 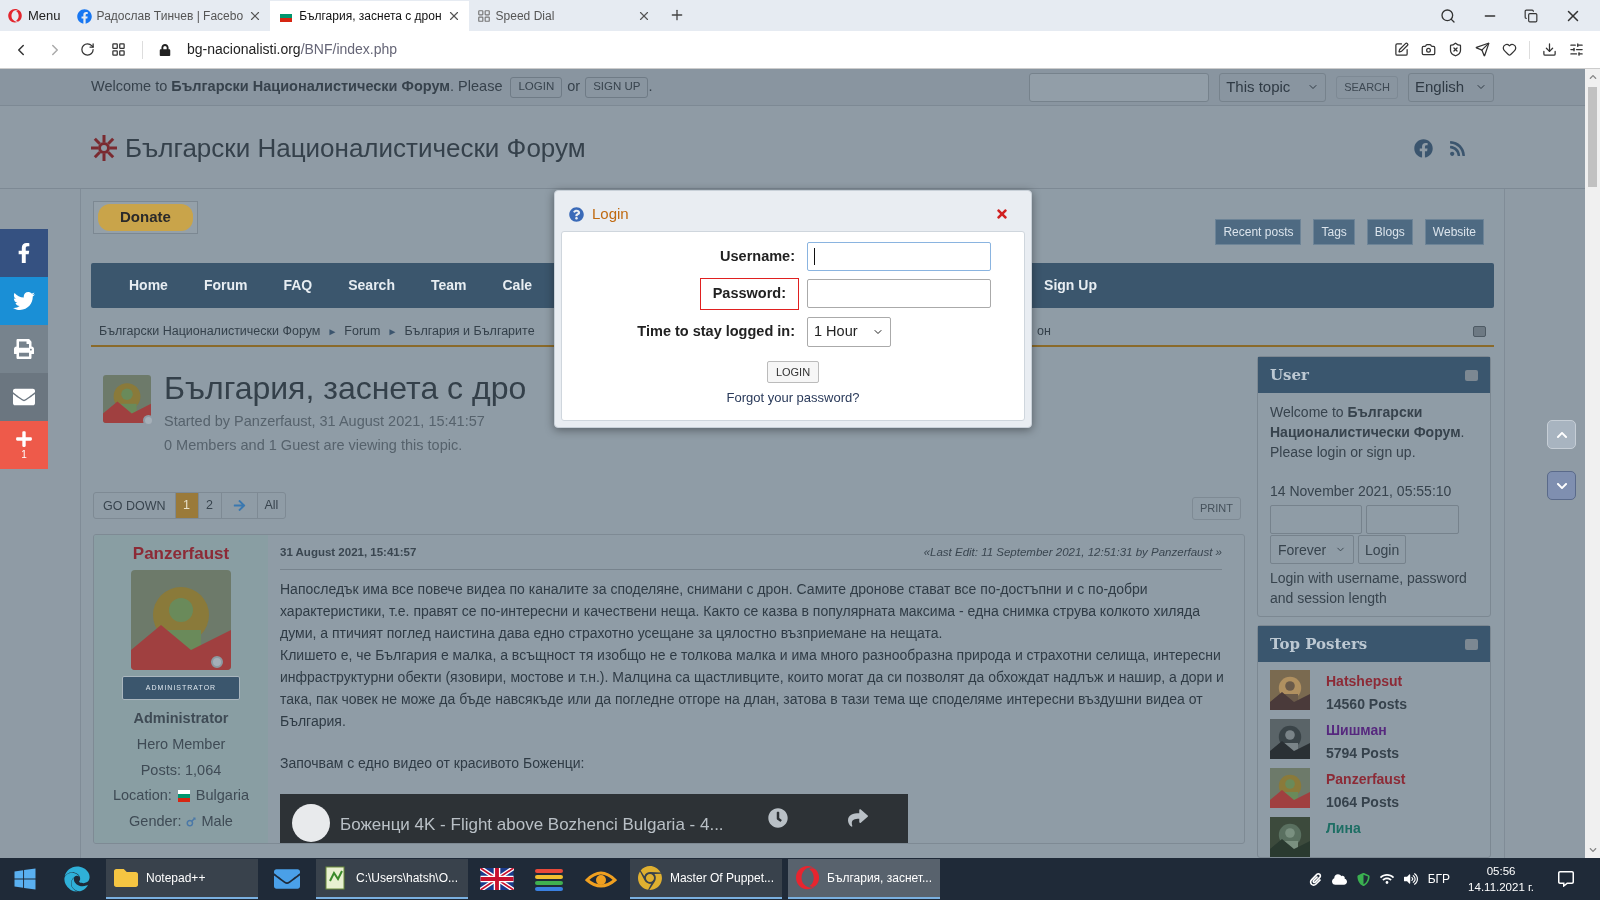 What do you see at coordinates (1334, 232) in the screenshot?
I see `quick-link-button: Tags` at bounding box center [1334, 232].